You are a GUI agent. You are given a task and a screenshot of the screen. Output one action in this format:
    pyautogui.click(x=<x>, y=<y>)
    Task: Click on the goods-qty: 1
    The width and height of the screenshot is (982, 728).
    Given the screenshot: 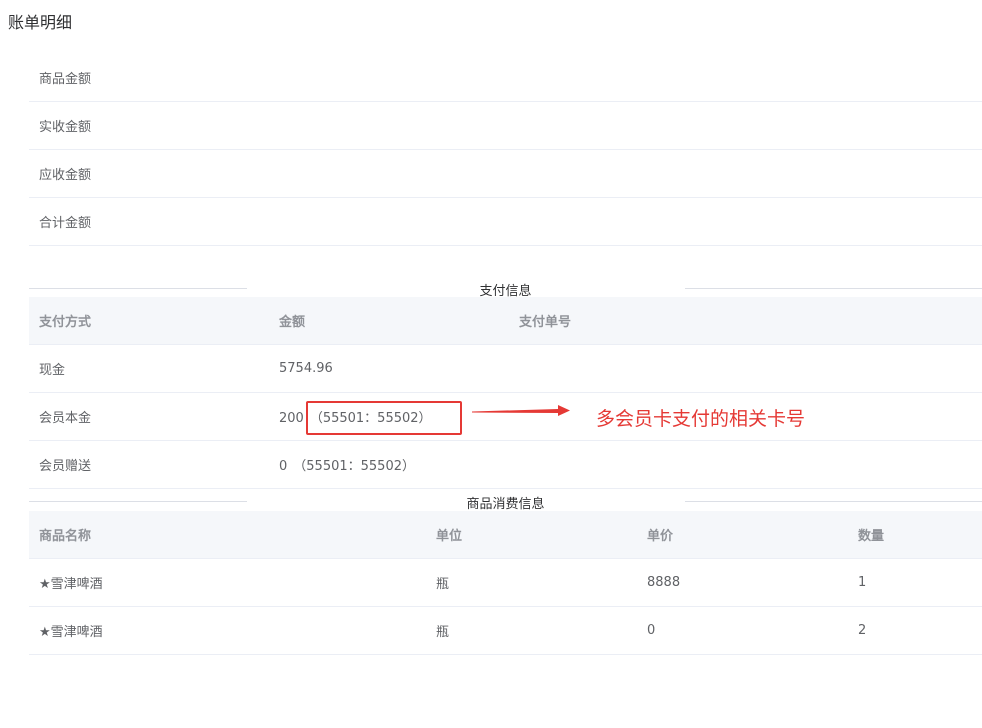 What is the action you would take?
    pyautogui.click(x=915, y=582)
    